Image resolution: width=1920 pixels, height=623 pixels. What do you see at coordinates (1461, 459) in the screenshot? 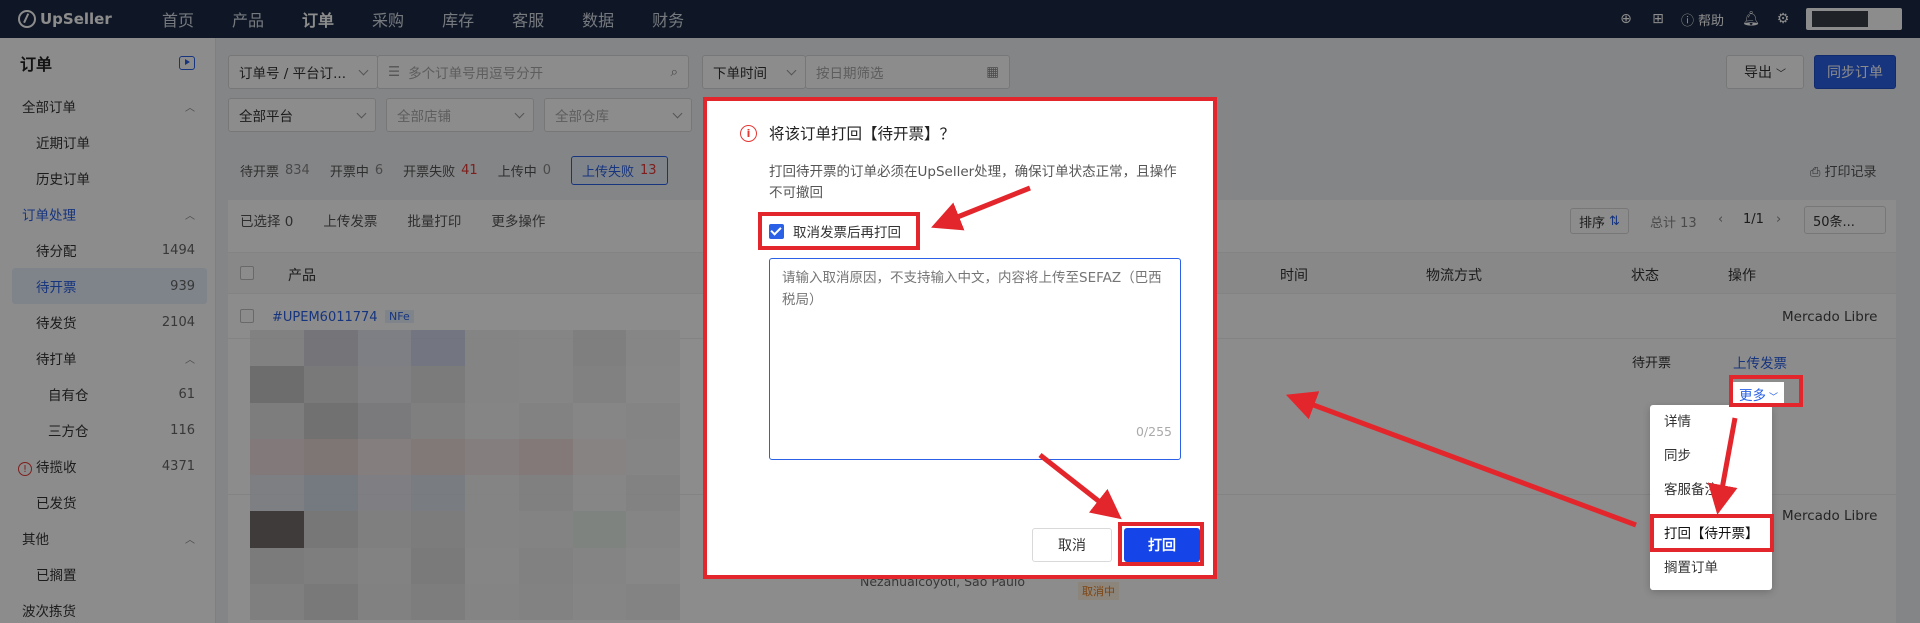
I see `arrow-to-dialog` at bounding box center [1461, 459].